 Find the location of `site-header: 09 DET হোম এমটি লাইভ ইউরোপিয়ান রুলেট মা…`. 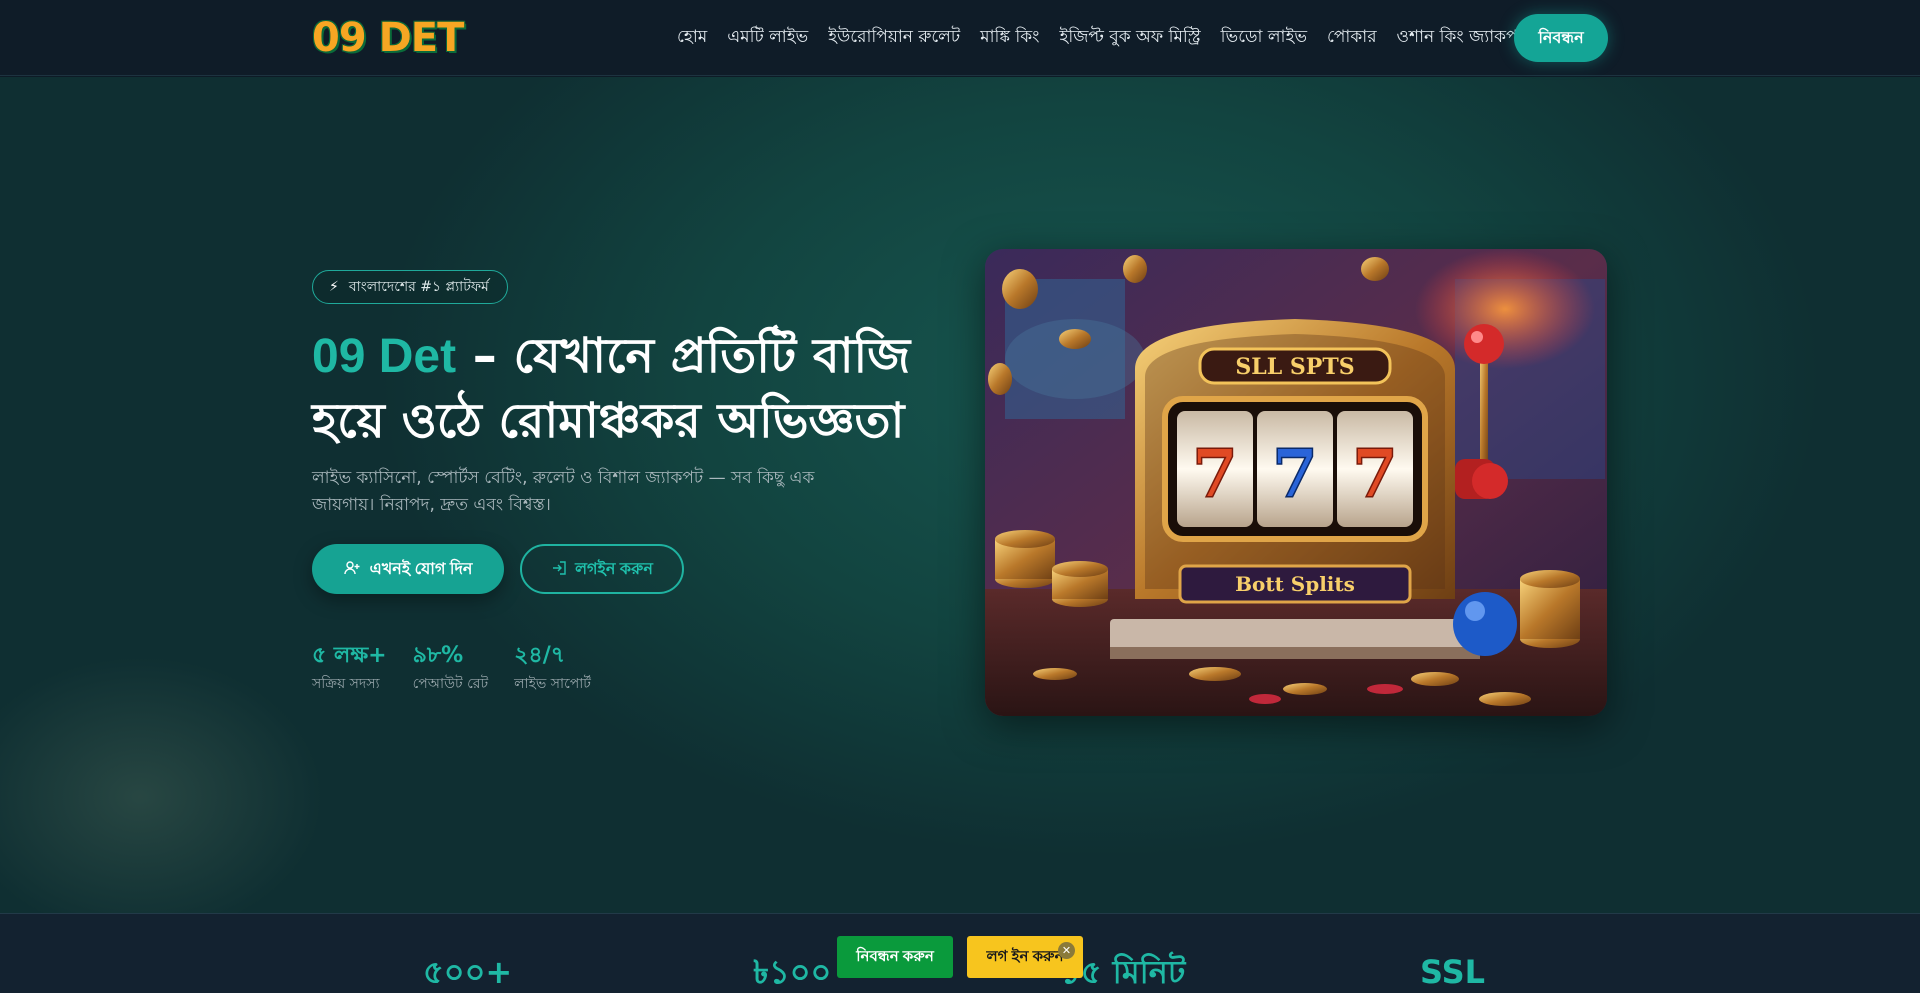

site-header: 09 DET হোম এমটি লাইভ ইউরোপিয়ান রুলেট মা… is located at coordinates (960, 38).